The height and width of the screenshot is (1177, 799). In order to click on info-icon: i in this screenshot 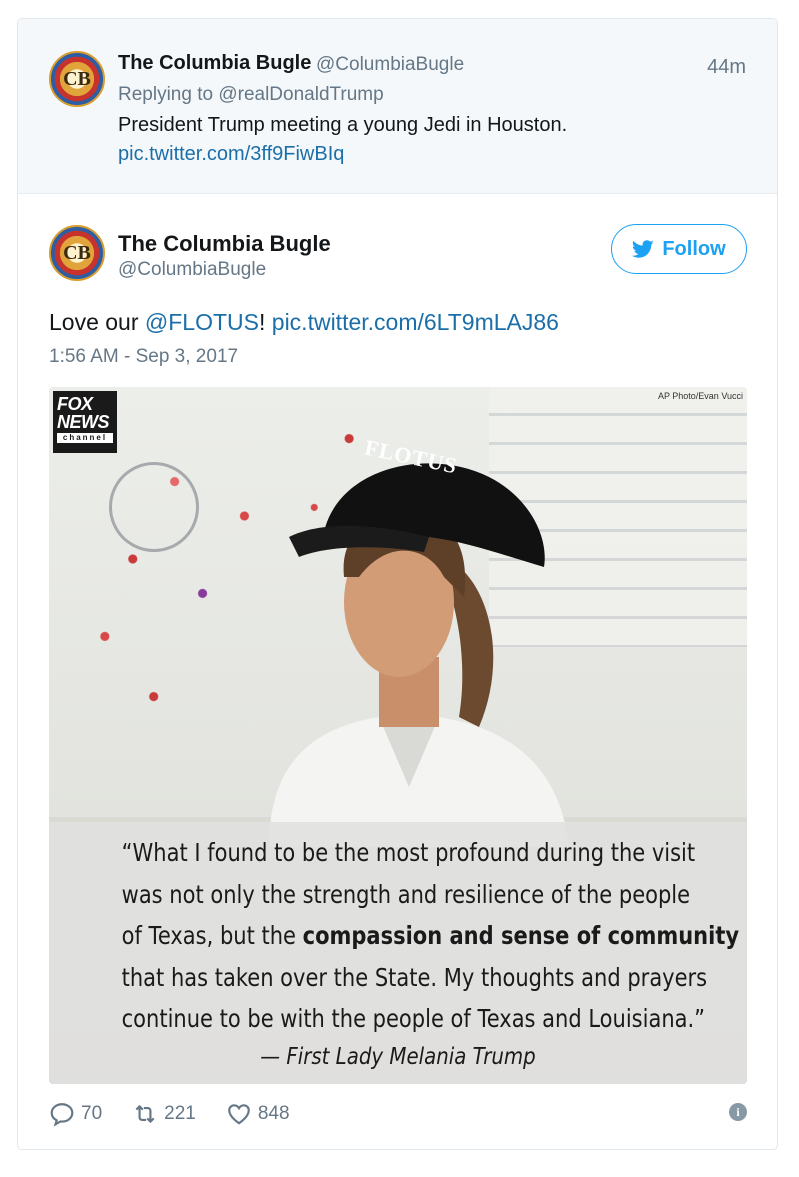, I will do `click(738, 1112)`.